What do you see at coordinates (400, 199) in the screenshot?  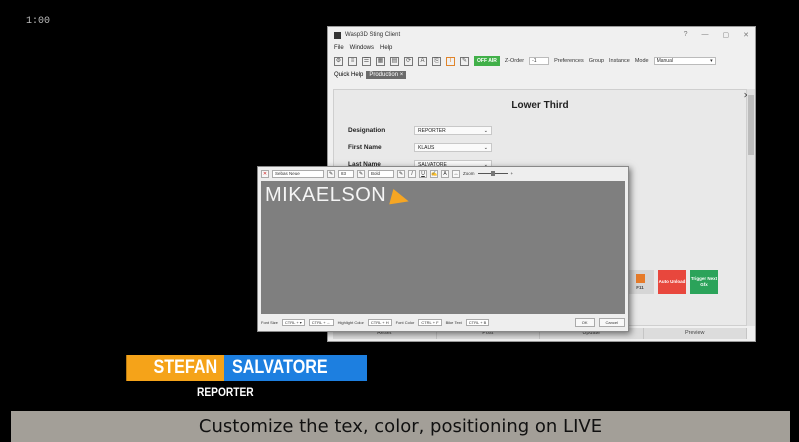 I see `mouse-cursor-icon` at bounding box center [400, 199].